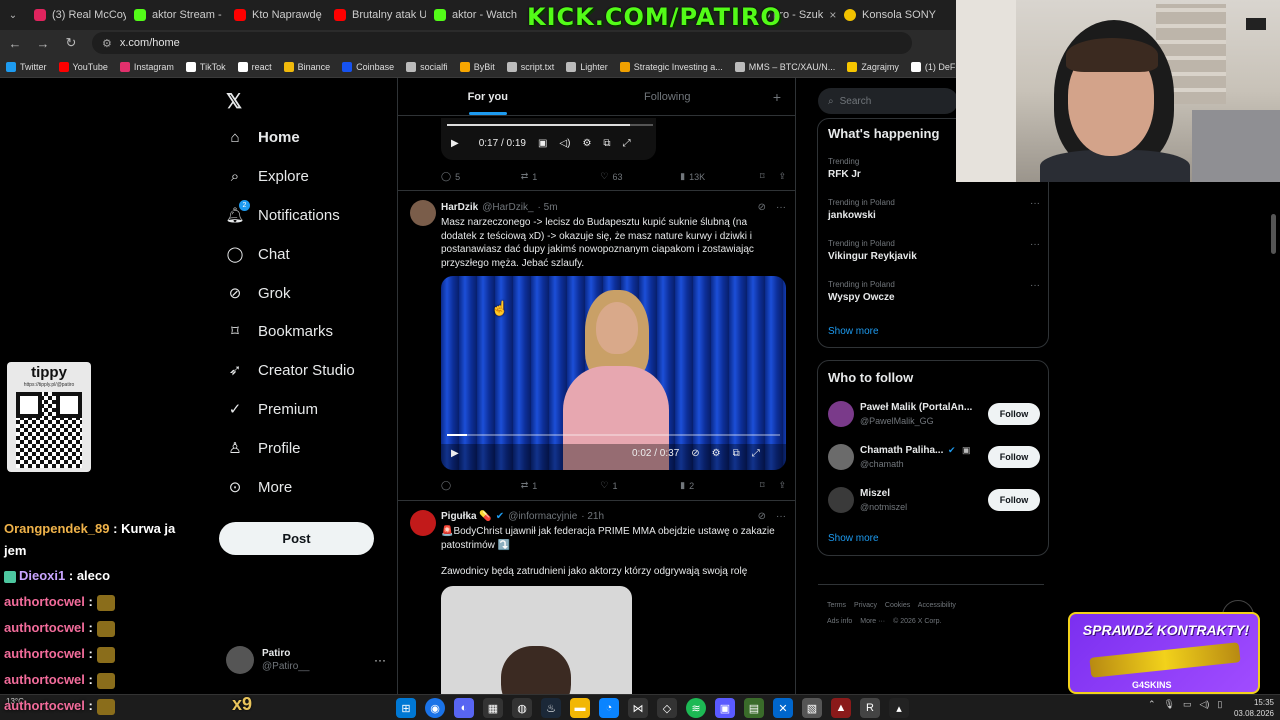 The image size is (1280, 720). Describe the element at coordinates (255, 66) in the screenshot. I see `bookmark-item: react` at that location.